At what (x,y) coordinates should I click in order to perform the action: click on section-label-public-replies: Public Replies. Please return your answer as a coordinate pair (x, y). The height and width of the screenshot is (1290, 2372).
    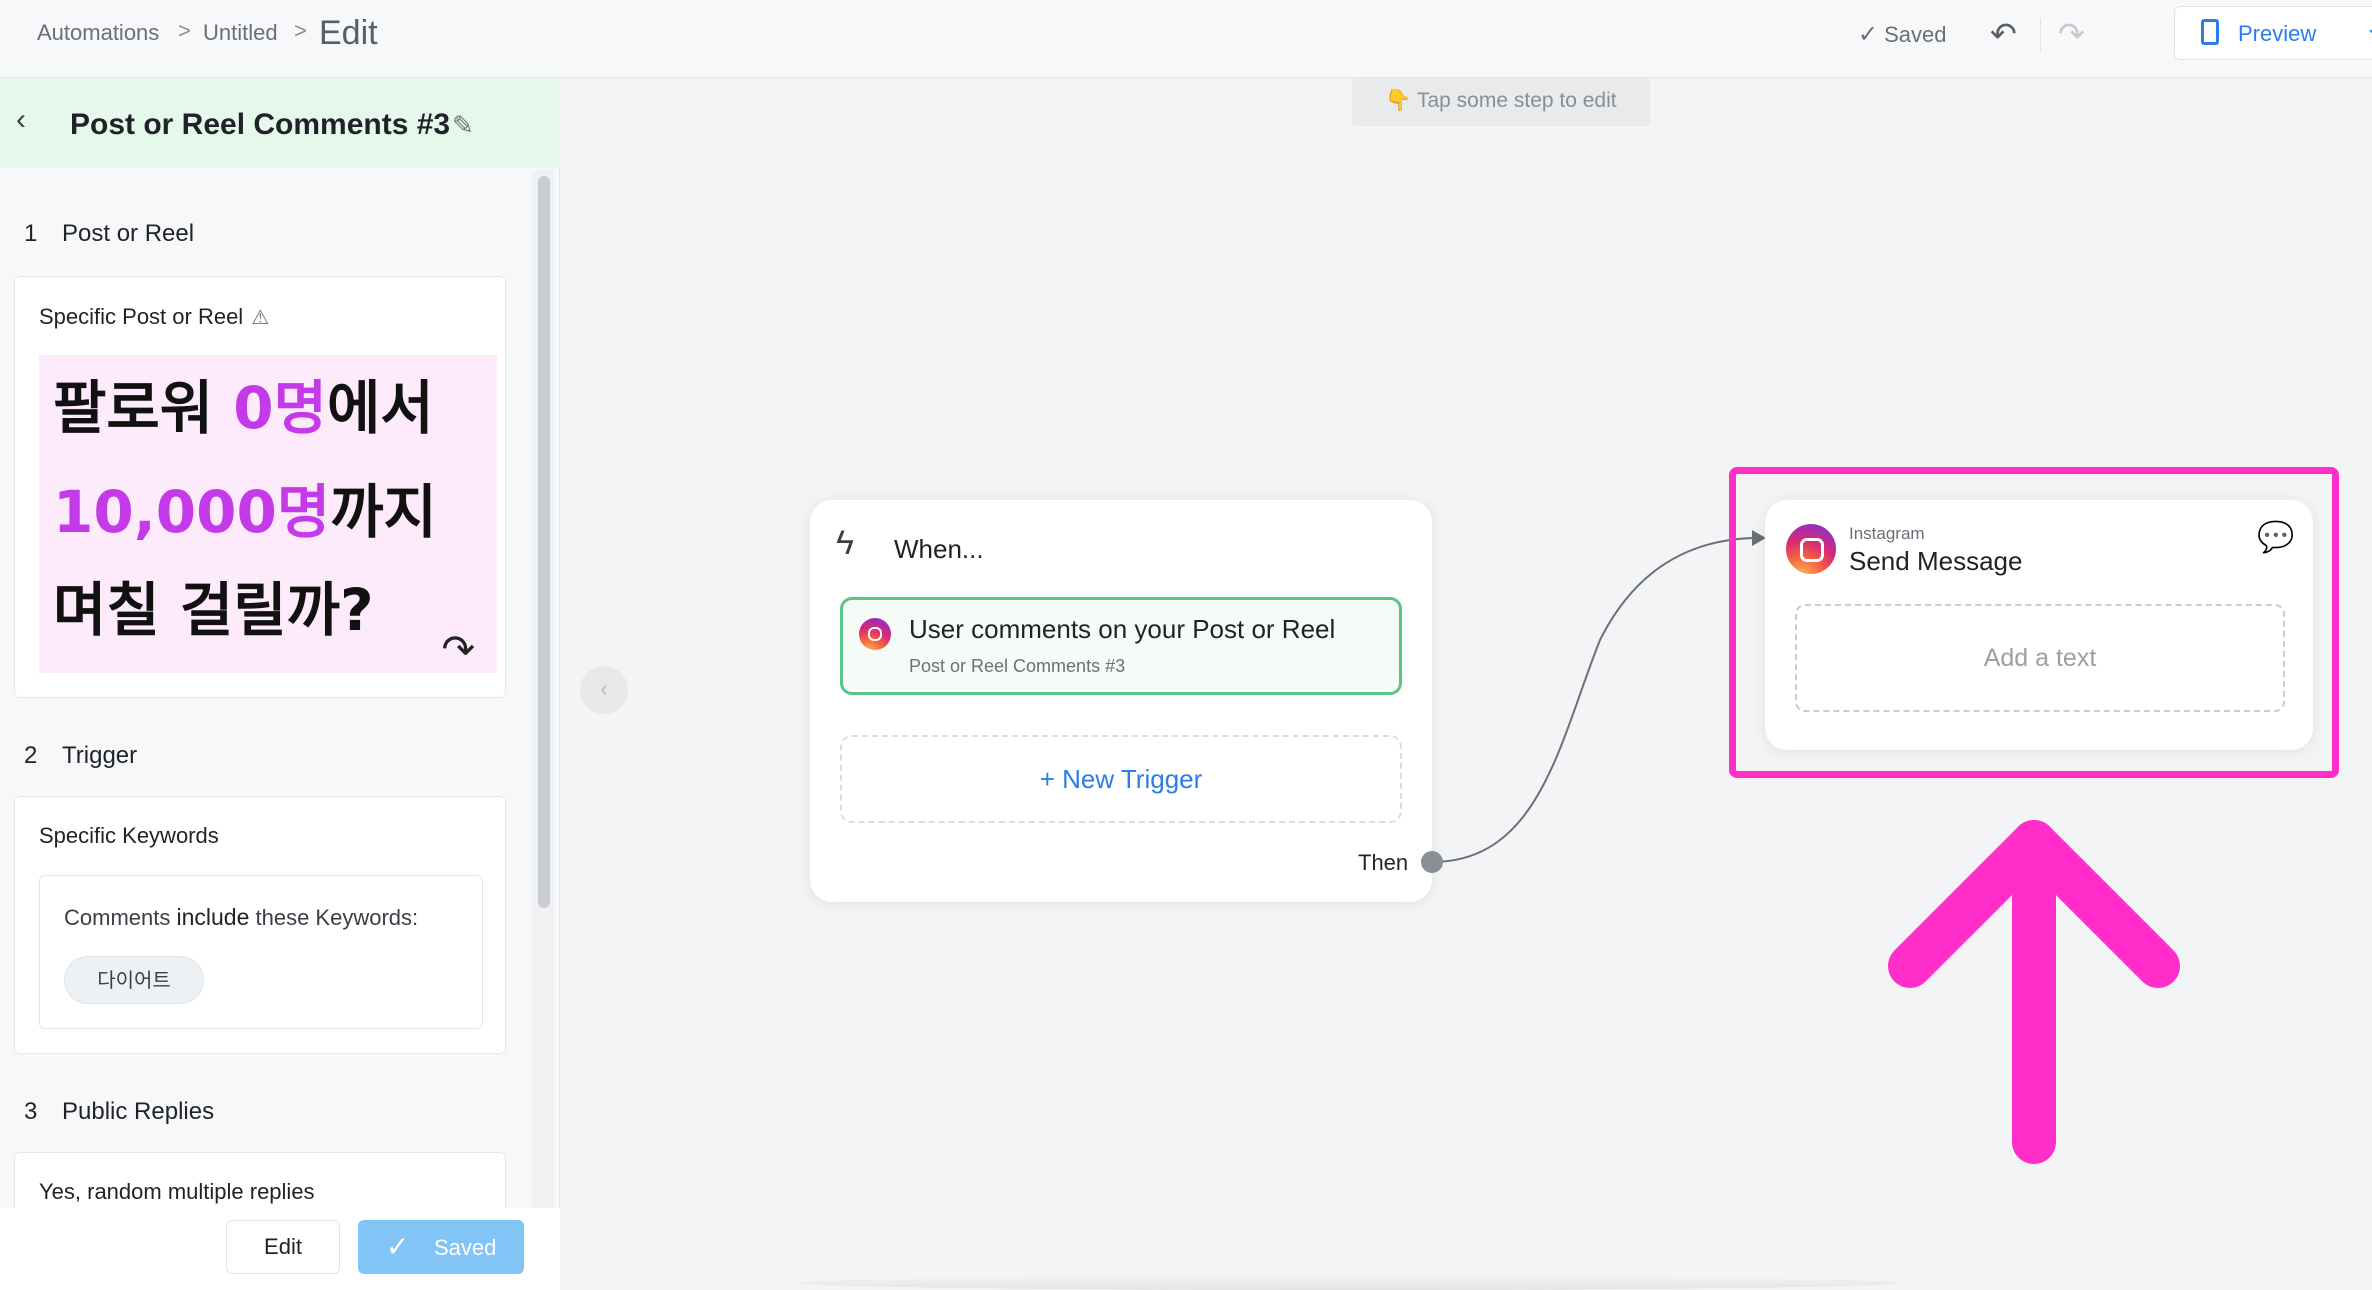
    Looking at the image, I should click on (138, 1111).